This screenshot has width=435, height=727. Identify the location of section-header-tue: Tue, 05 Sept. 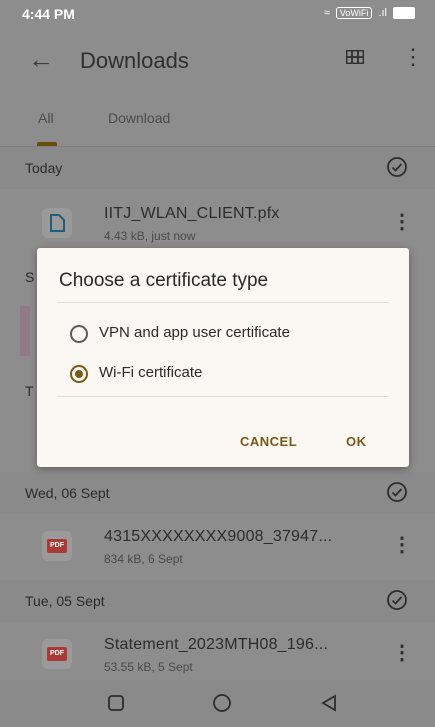
(217, 601).